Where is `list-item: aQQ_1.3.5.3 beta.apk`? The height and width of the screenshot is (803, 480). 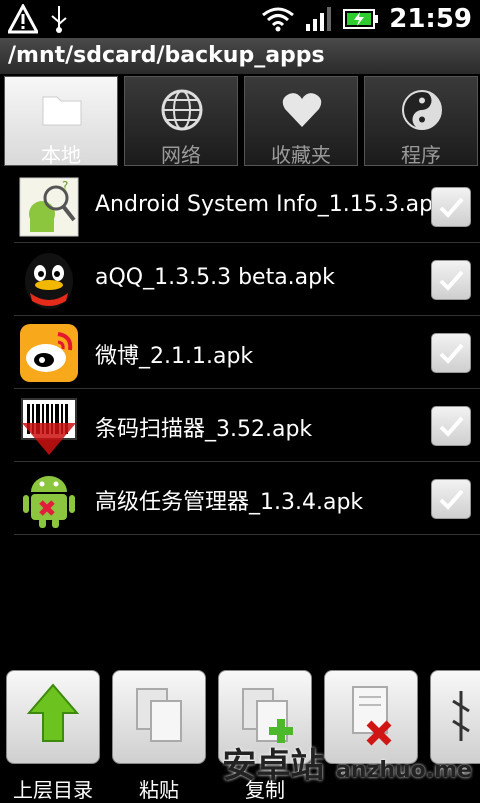
list-item: aQQ_1.3.5.3 beta.apk is located at coordinates (247, 279).